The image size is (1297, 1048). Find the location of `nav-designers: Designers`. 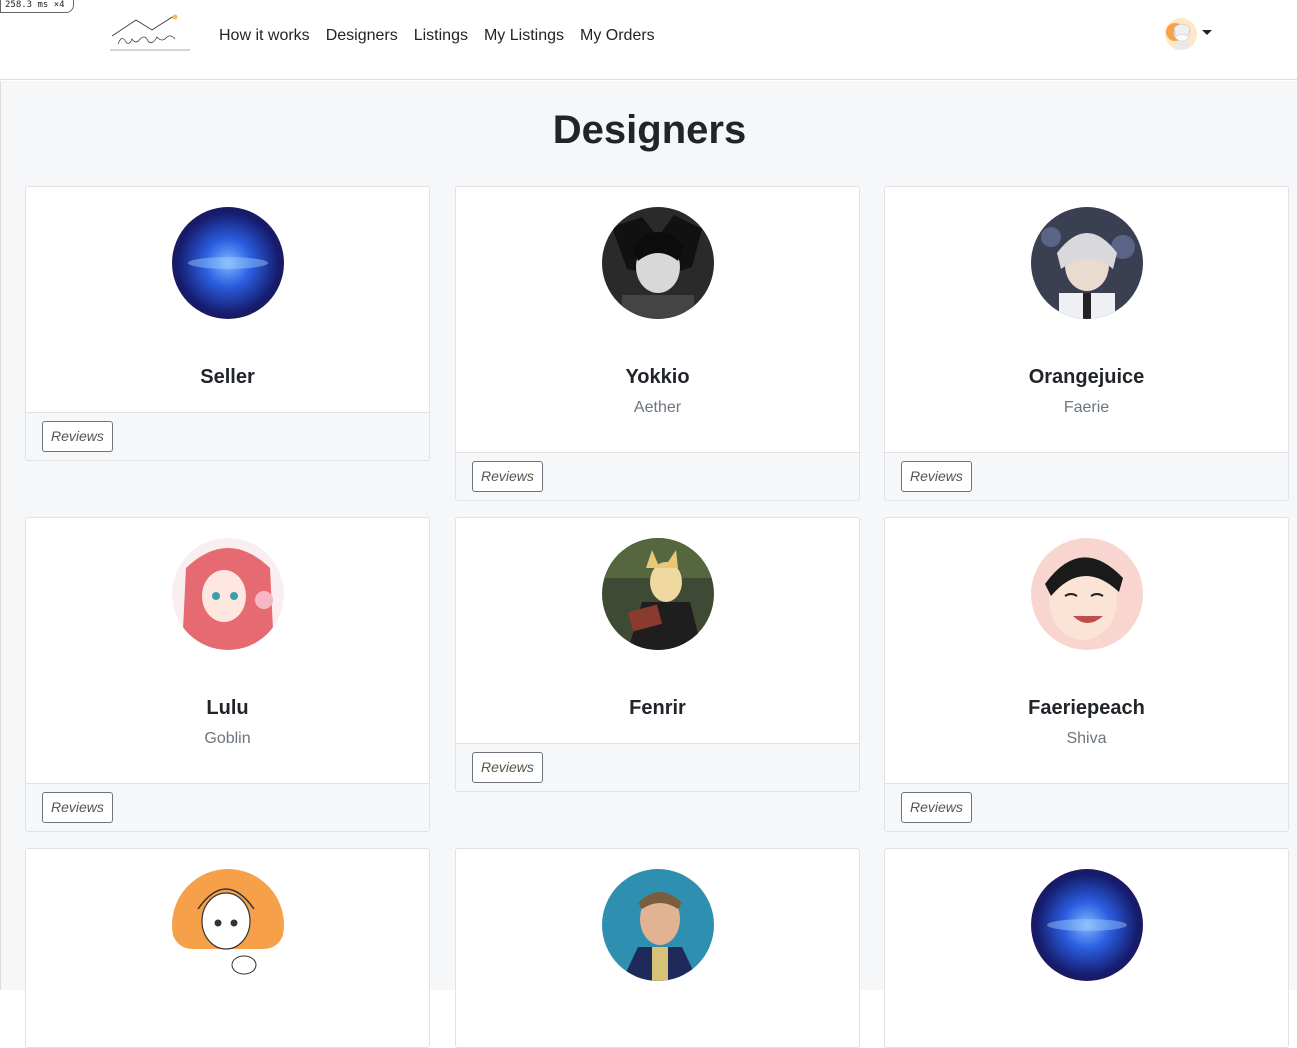

nav-designers: Designers is located at coordinates (362, 36).